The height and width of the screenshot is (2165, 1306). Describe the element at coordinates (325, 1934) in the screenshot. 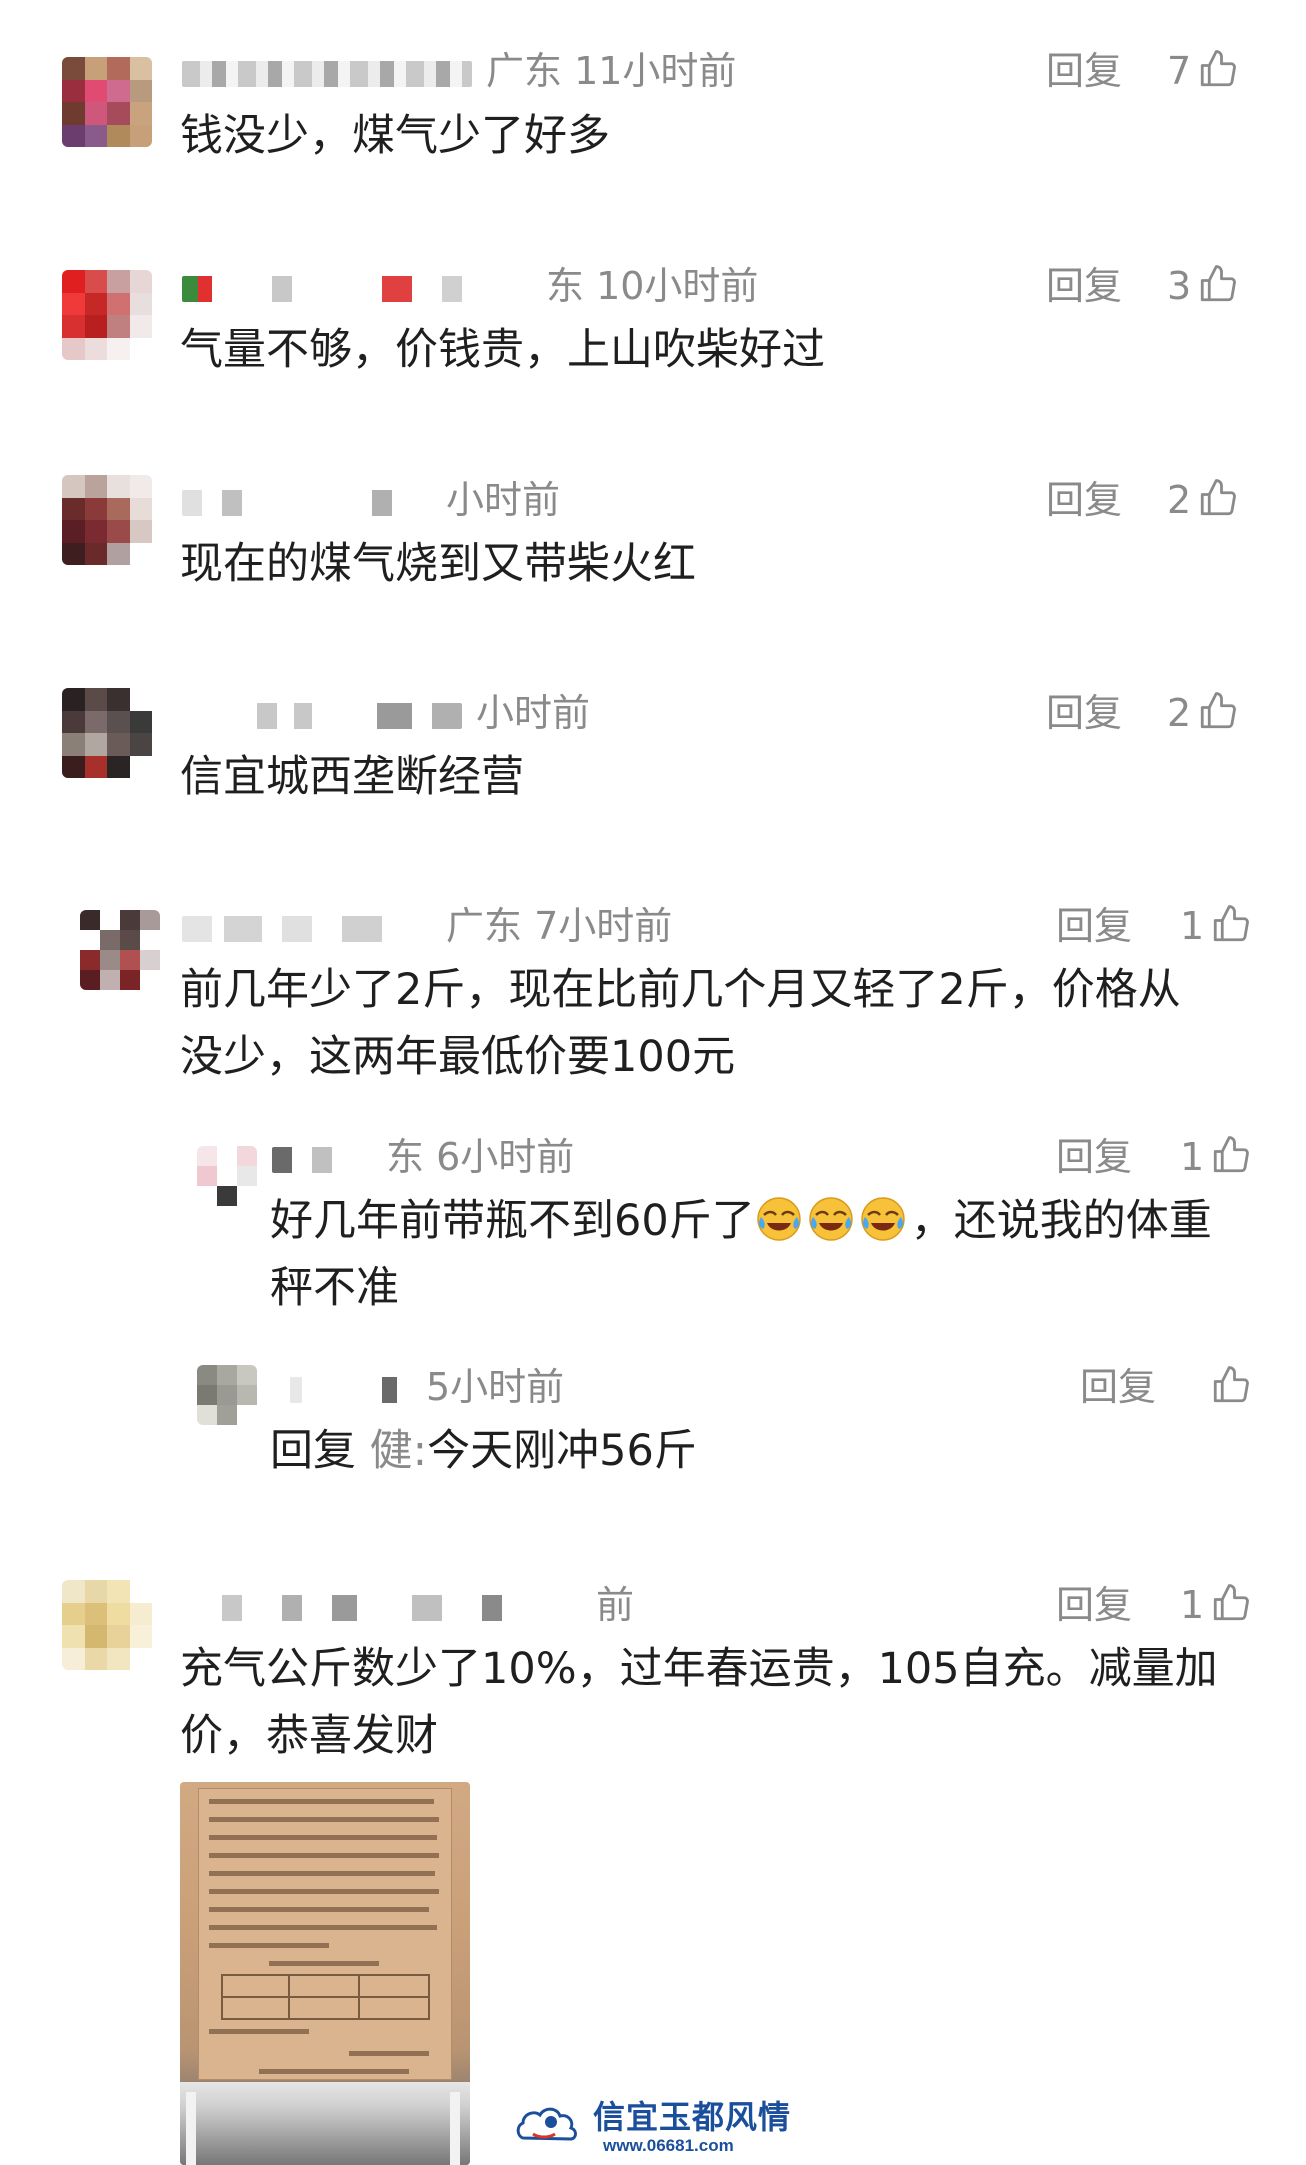

I see `notice-paper` at that location.